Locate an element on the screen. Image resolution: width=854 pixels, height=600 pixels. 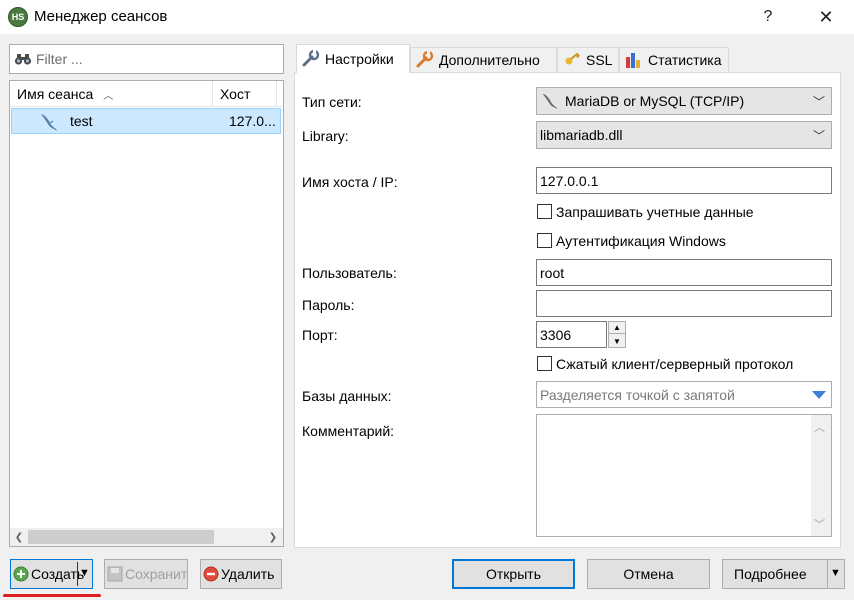
network-type-select: MariaDB or MySQL (TCP/IP) ﹀ is located at coordinates (684, 101).